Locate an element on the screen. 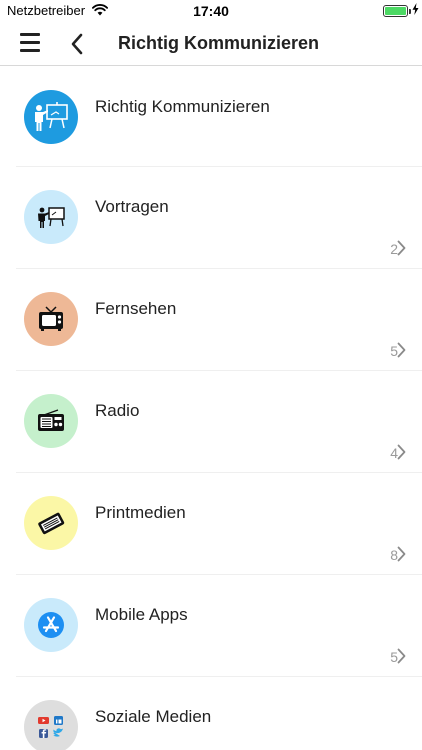  header-row: Richtig Kommunizieren is located at coordinates (219, 117).